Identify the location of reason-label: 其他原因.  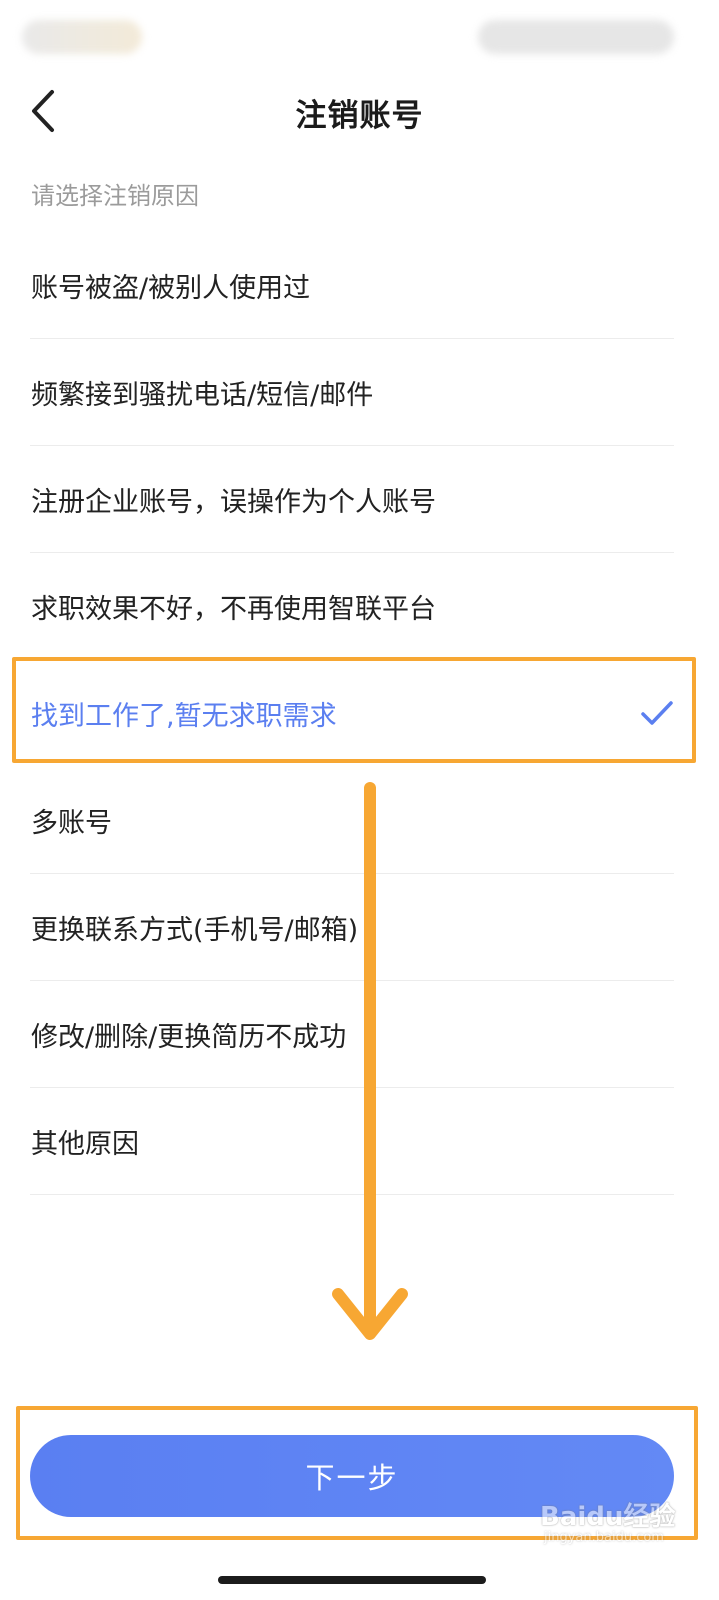
(85, 1144).